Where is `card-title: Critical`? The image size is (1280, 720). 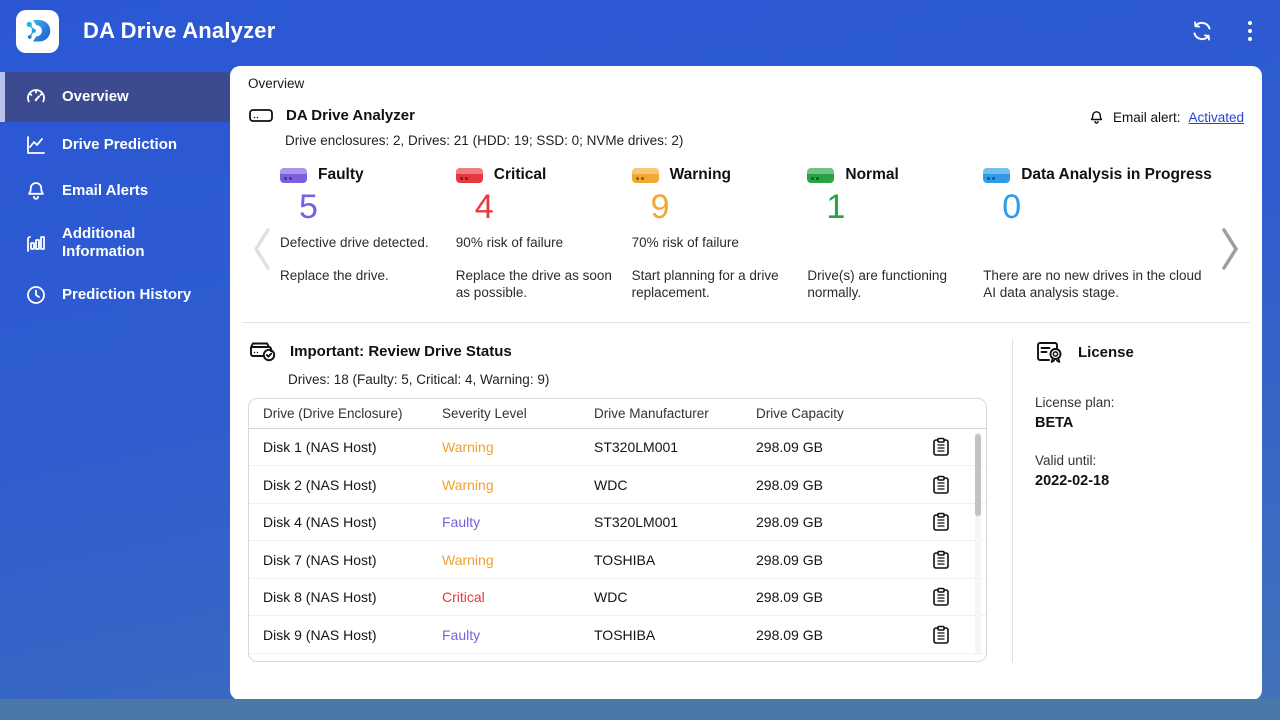
card-title: Critical is located at coordinates (520, 174).